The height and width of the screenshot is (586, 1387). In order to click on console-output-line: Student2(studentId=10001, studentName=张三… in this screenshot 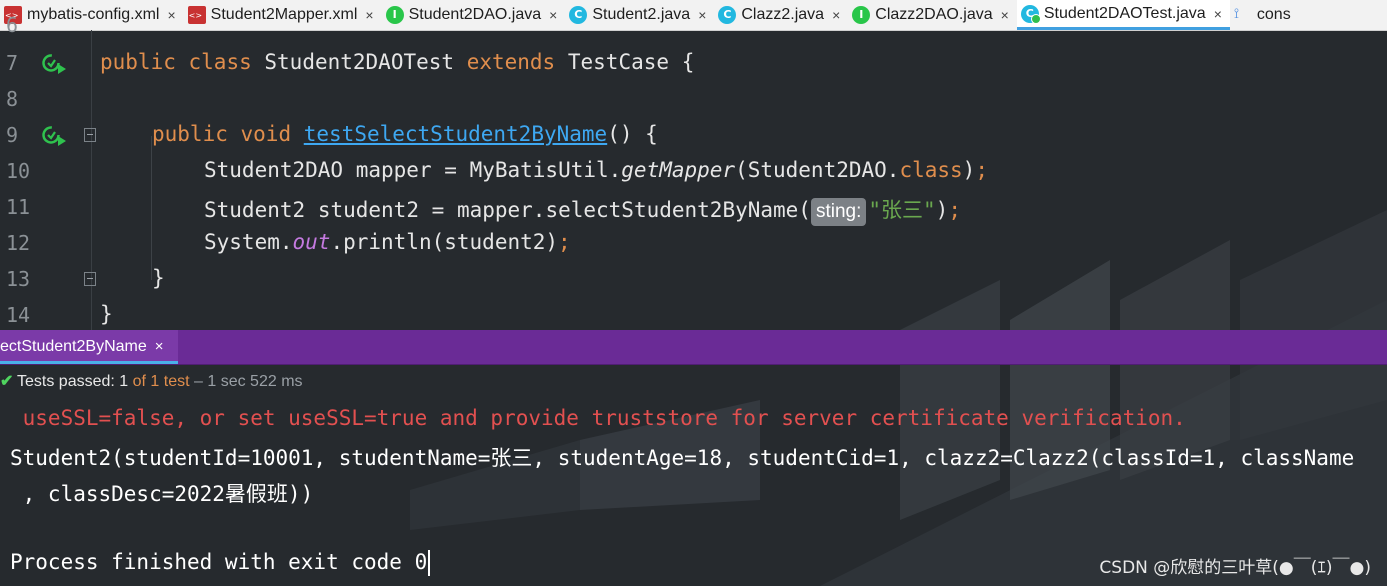, I will do `click(682, 458)`.